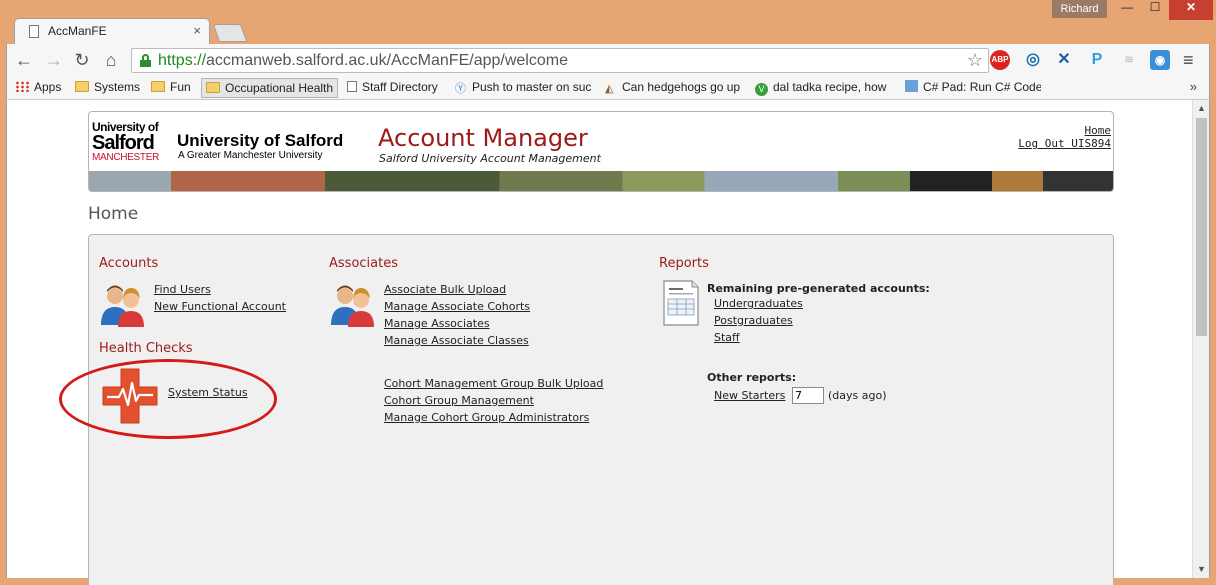  Describe the element at coordinates (601, 181) in the screenshot. I see `banner-image` at that location.